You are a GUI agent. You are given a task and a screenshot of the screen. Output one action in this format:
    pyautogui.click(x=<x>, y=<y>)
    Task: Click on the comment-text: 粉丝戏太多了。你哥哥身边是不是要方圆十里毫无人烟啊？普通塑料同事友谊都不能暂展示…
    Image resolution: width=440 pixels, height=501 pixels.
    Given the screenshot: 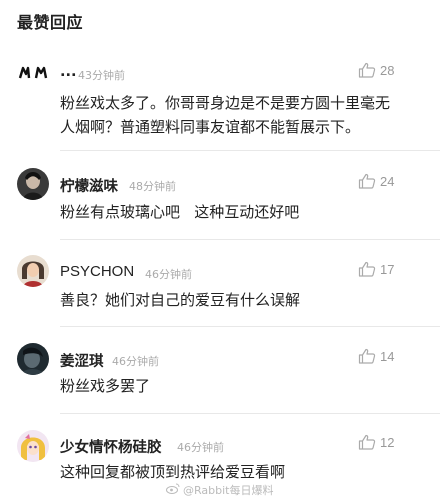 What is the action you would take?
    pyautogui.click(x=225, y=115)
    